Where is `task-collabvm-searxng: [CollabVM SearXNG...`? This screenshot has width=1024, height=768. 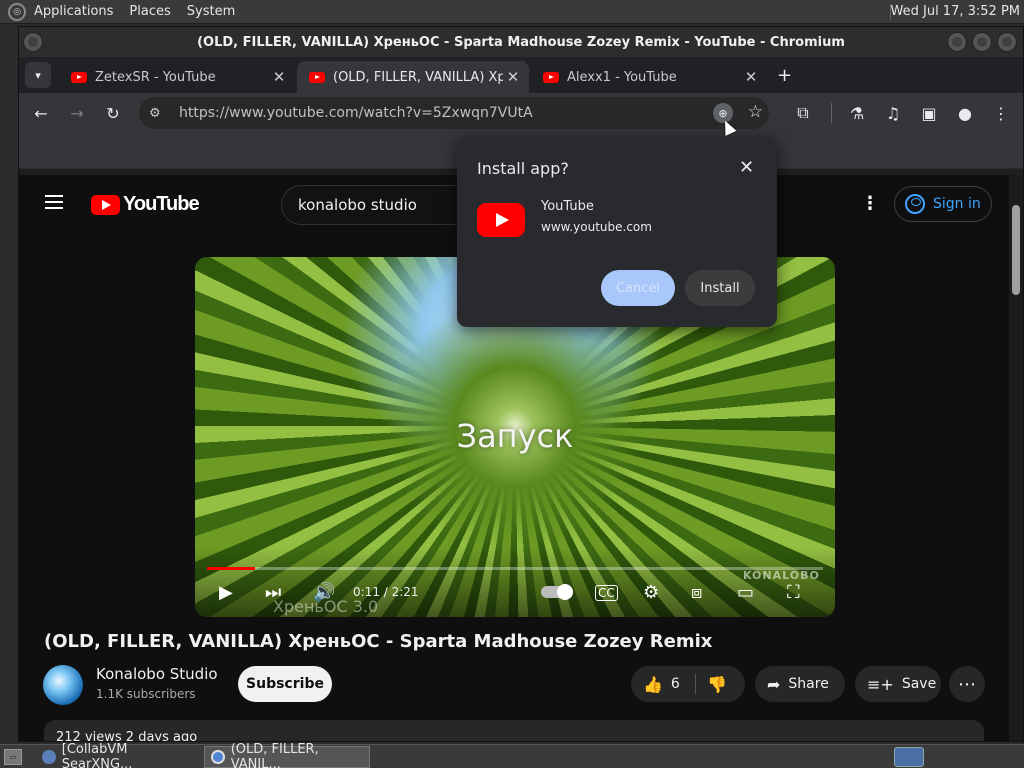 task-collabvm-searxng: [CollabVM SearXNG... is located at coordinates (118, 755).